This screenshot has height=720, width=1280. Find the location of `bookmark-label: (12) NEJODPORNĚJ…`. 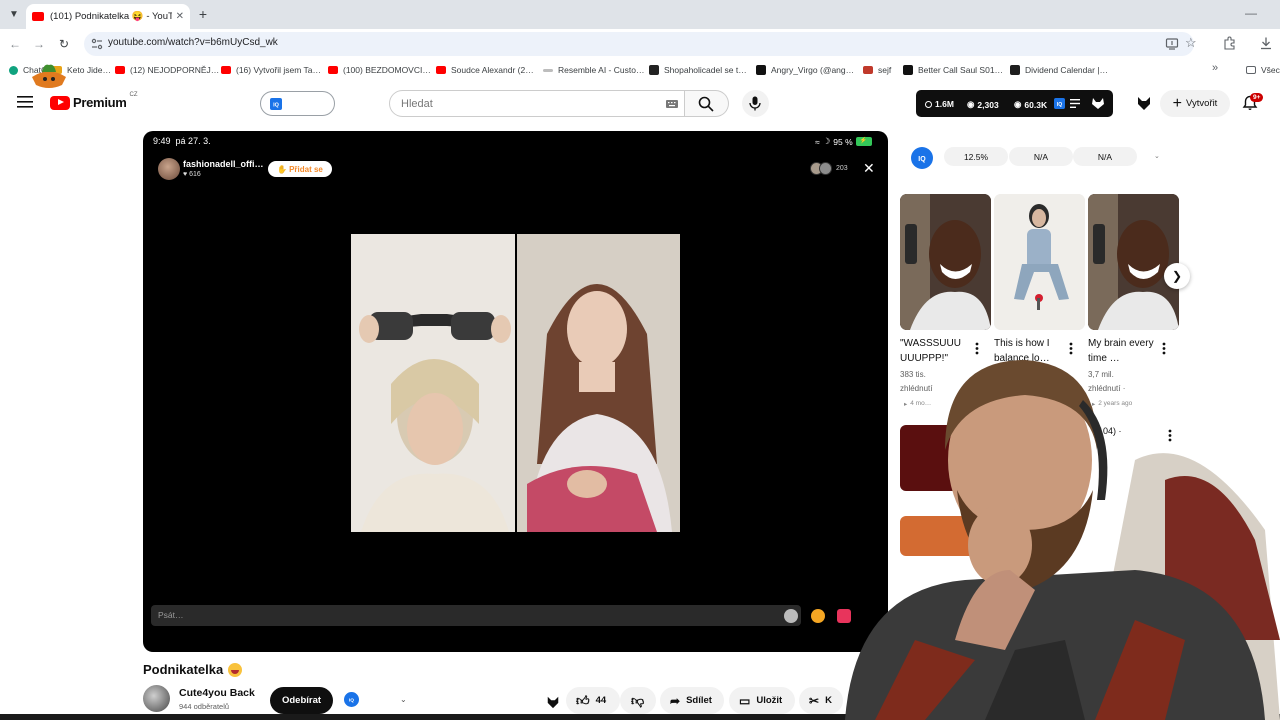

bookmark-label: (12) NEJODPORNĚJ… is located at coordinates (175, 70).